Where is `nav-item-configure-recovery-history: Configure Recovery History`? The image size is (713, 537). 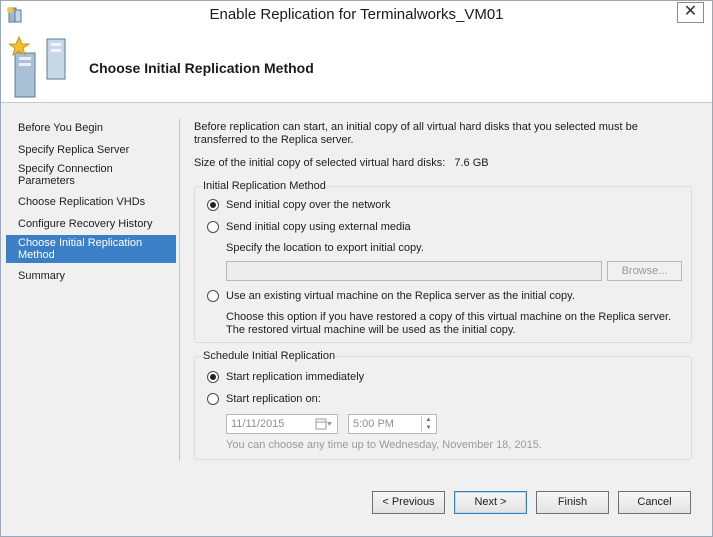
nav-item-configure-recovery-history: Configure Recovery History is located at coordinates (91, 224).